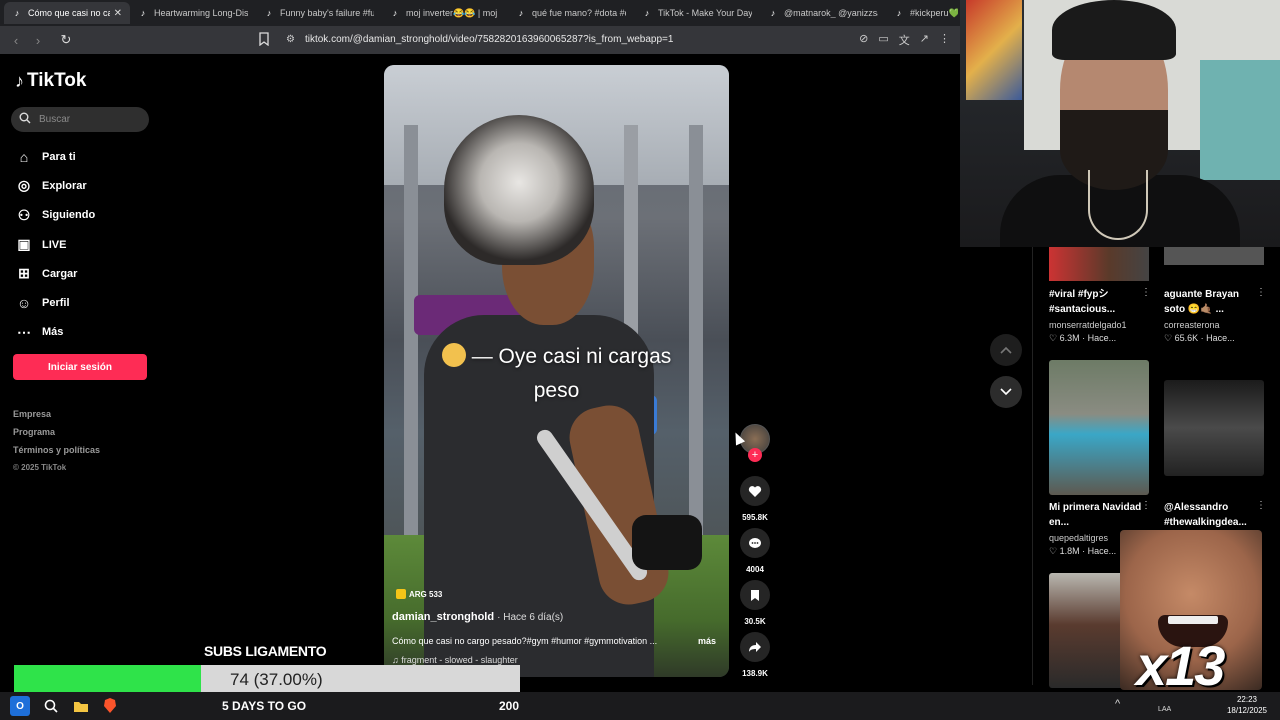 The height and width of the screenshot is (720, 1280). What do you see at coordinates (755, 621) in the screenshot?
I see `save-count: 30.5K` at bounding box center [755, 621].